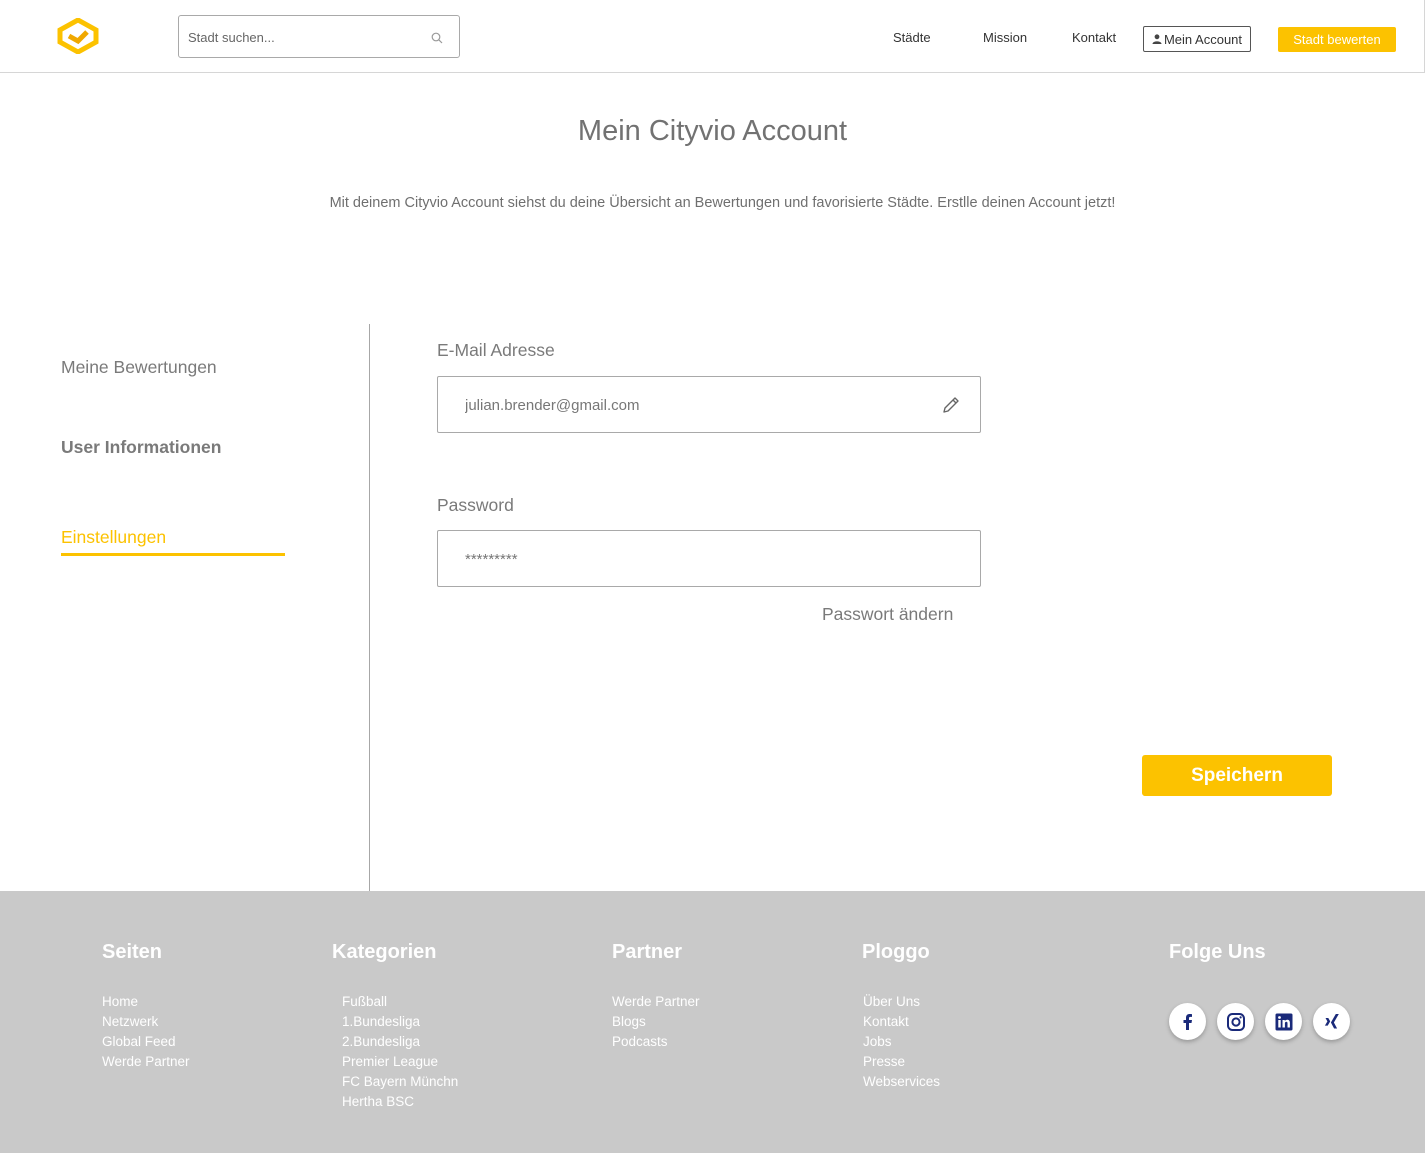 The image size is (1425, 1153). I want to click on footer-link: Netzwerk, so click(146, 1022).